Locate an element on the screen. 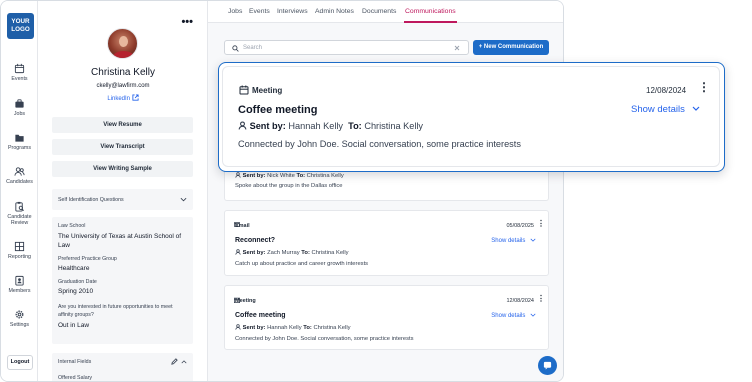  card-1-to-label: To: is located at coordinates (301, 176).